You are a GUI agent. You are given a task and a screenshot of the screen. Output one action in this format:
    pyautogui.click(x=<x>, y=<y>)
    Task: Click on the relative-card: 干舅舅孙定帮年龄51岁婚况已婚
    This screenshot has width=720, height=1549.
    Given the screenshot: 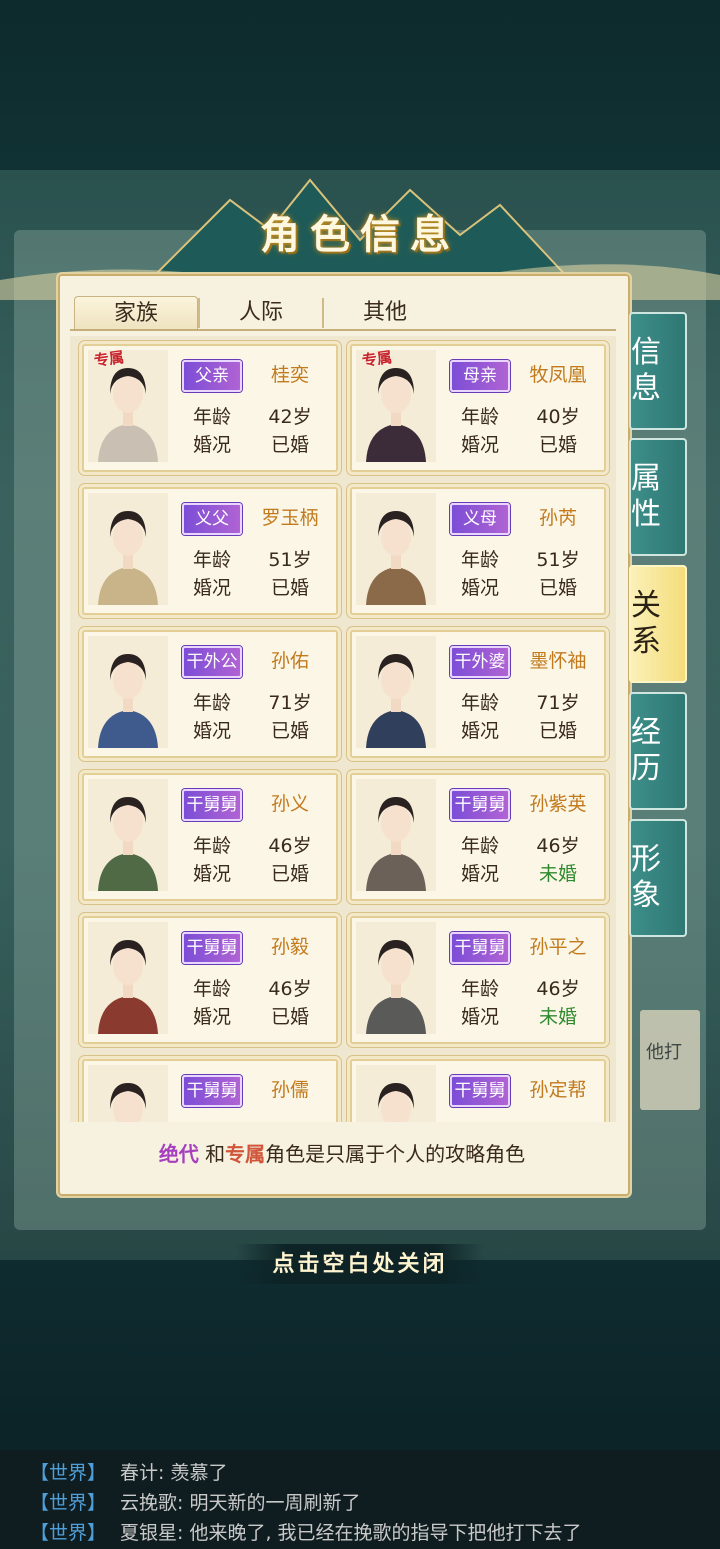 What is the action you would take?
    pyautogui.click(x=478, y=1090)
    